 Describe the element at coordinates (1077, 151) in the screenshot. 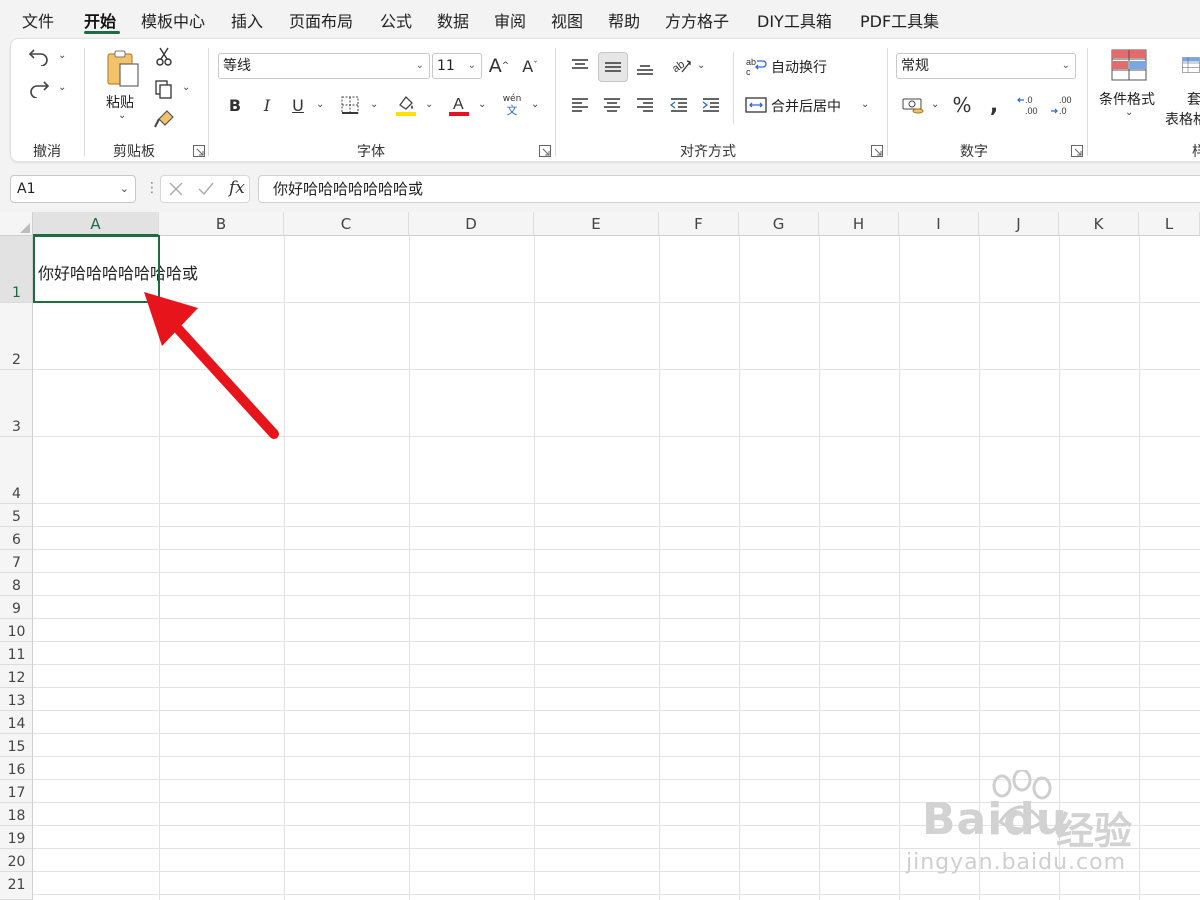

I see `number-launcher-icon` at that location.